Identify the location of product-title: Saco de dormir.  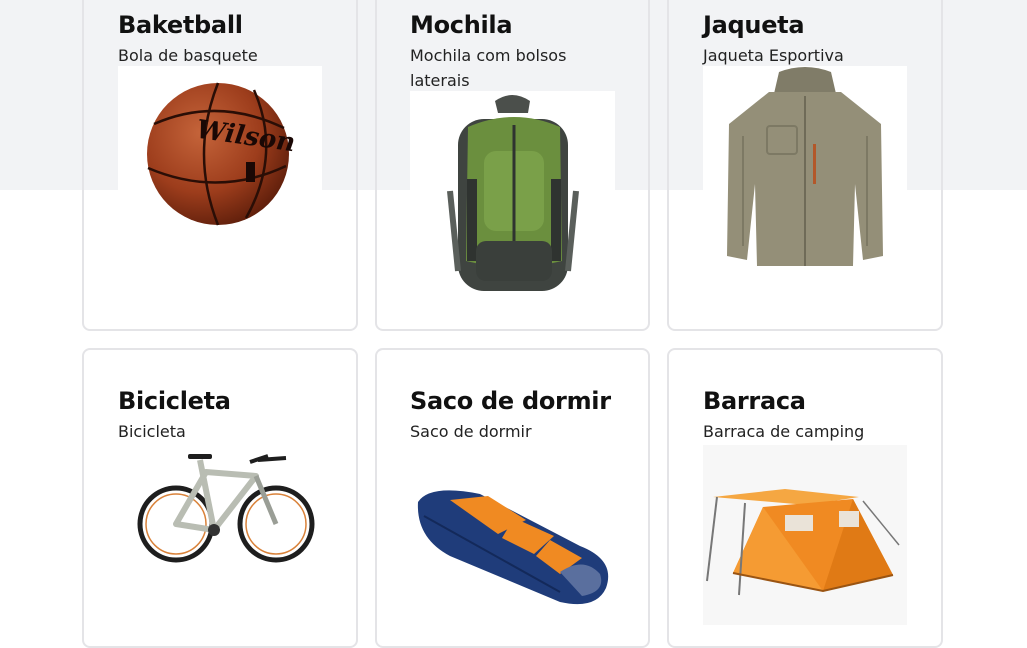
(510, 401).